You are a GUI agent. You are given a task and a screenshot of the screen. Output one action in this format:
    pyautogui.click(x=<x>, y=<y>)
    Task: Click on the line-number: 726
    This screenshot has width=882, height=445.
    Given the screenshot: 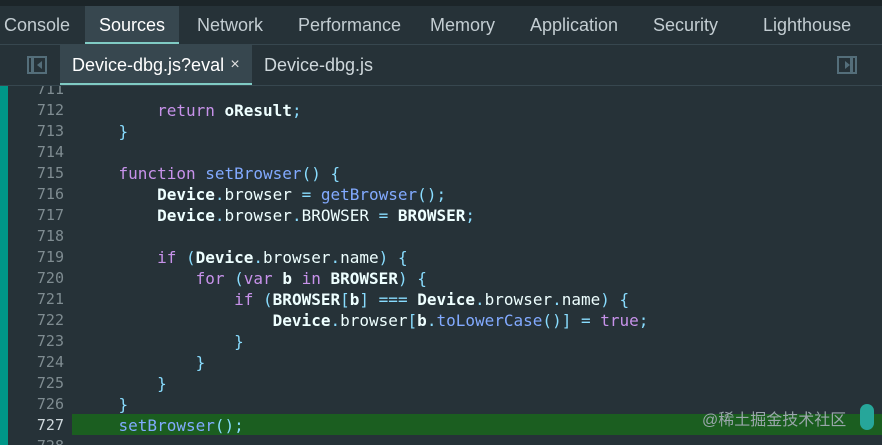 What is the action you would take?
    pyautogui.click(x=38, y=404)
    